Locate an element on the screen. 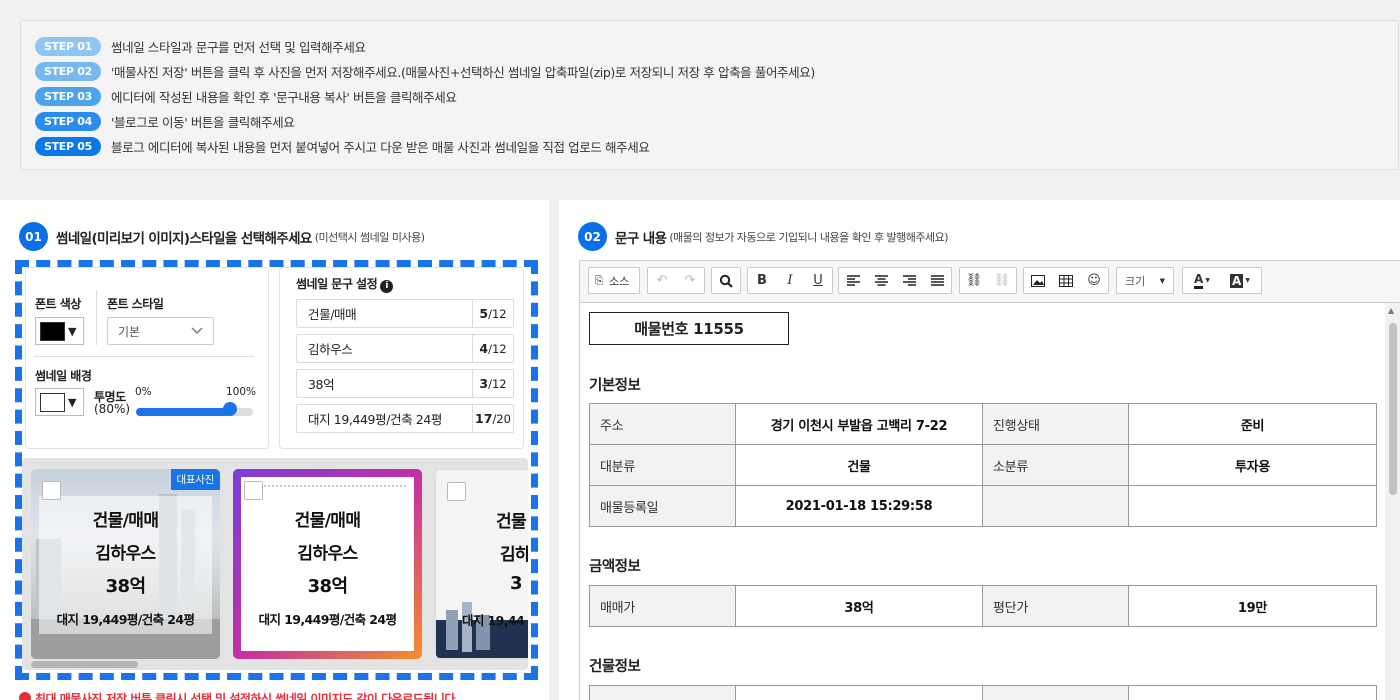  align-center-icon is located at coordinates (881, 280).